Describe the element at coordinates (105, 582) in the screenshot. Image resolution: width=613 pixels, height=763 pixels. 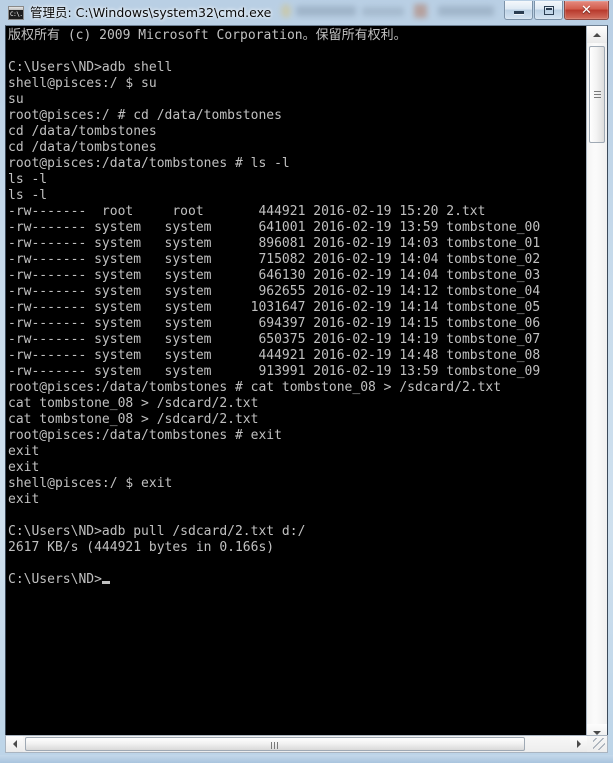
I see `text-cursor` at that location.